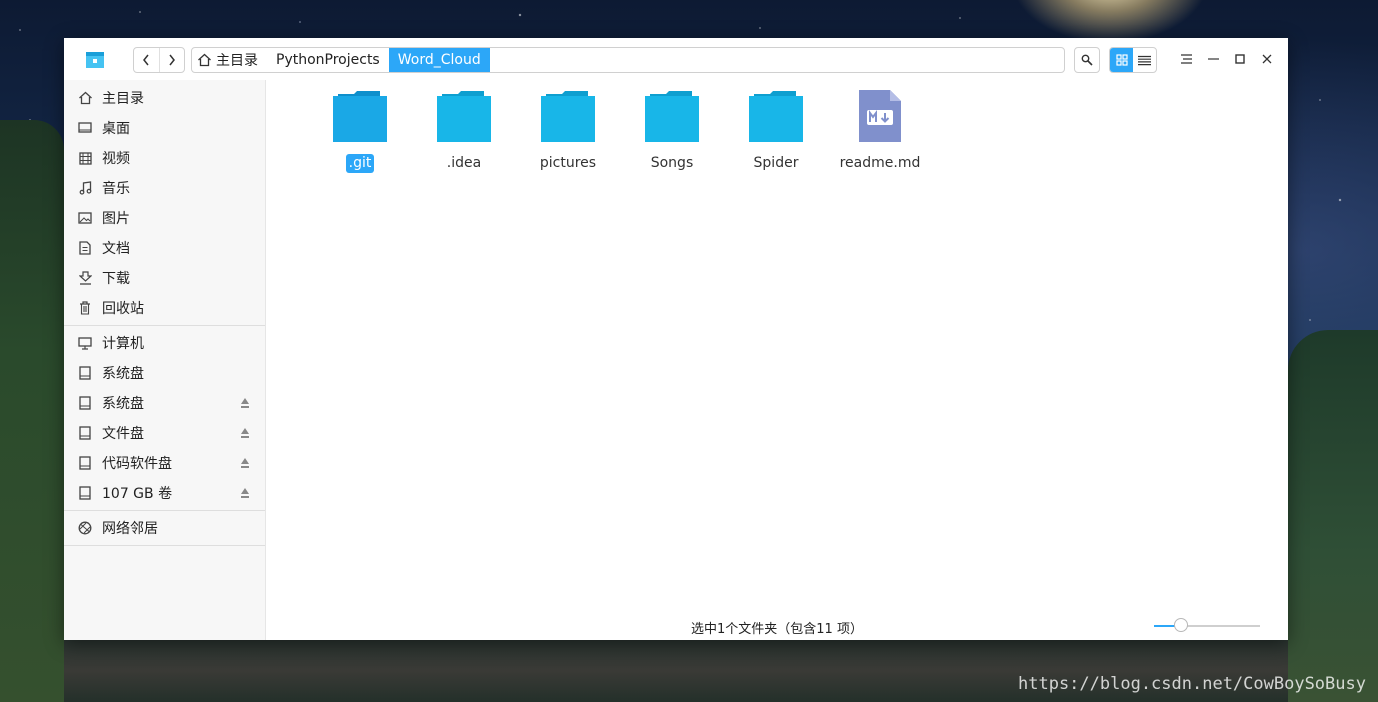  I want to click on sidebar-item-label: 下载, so click(116, 279).